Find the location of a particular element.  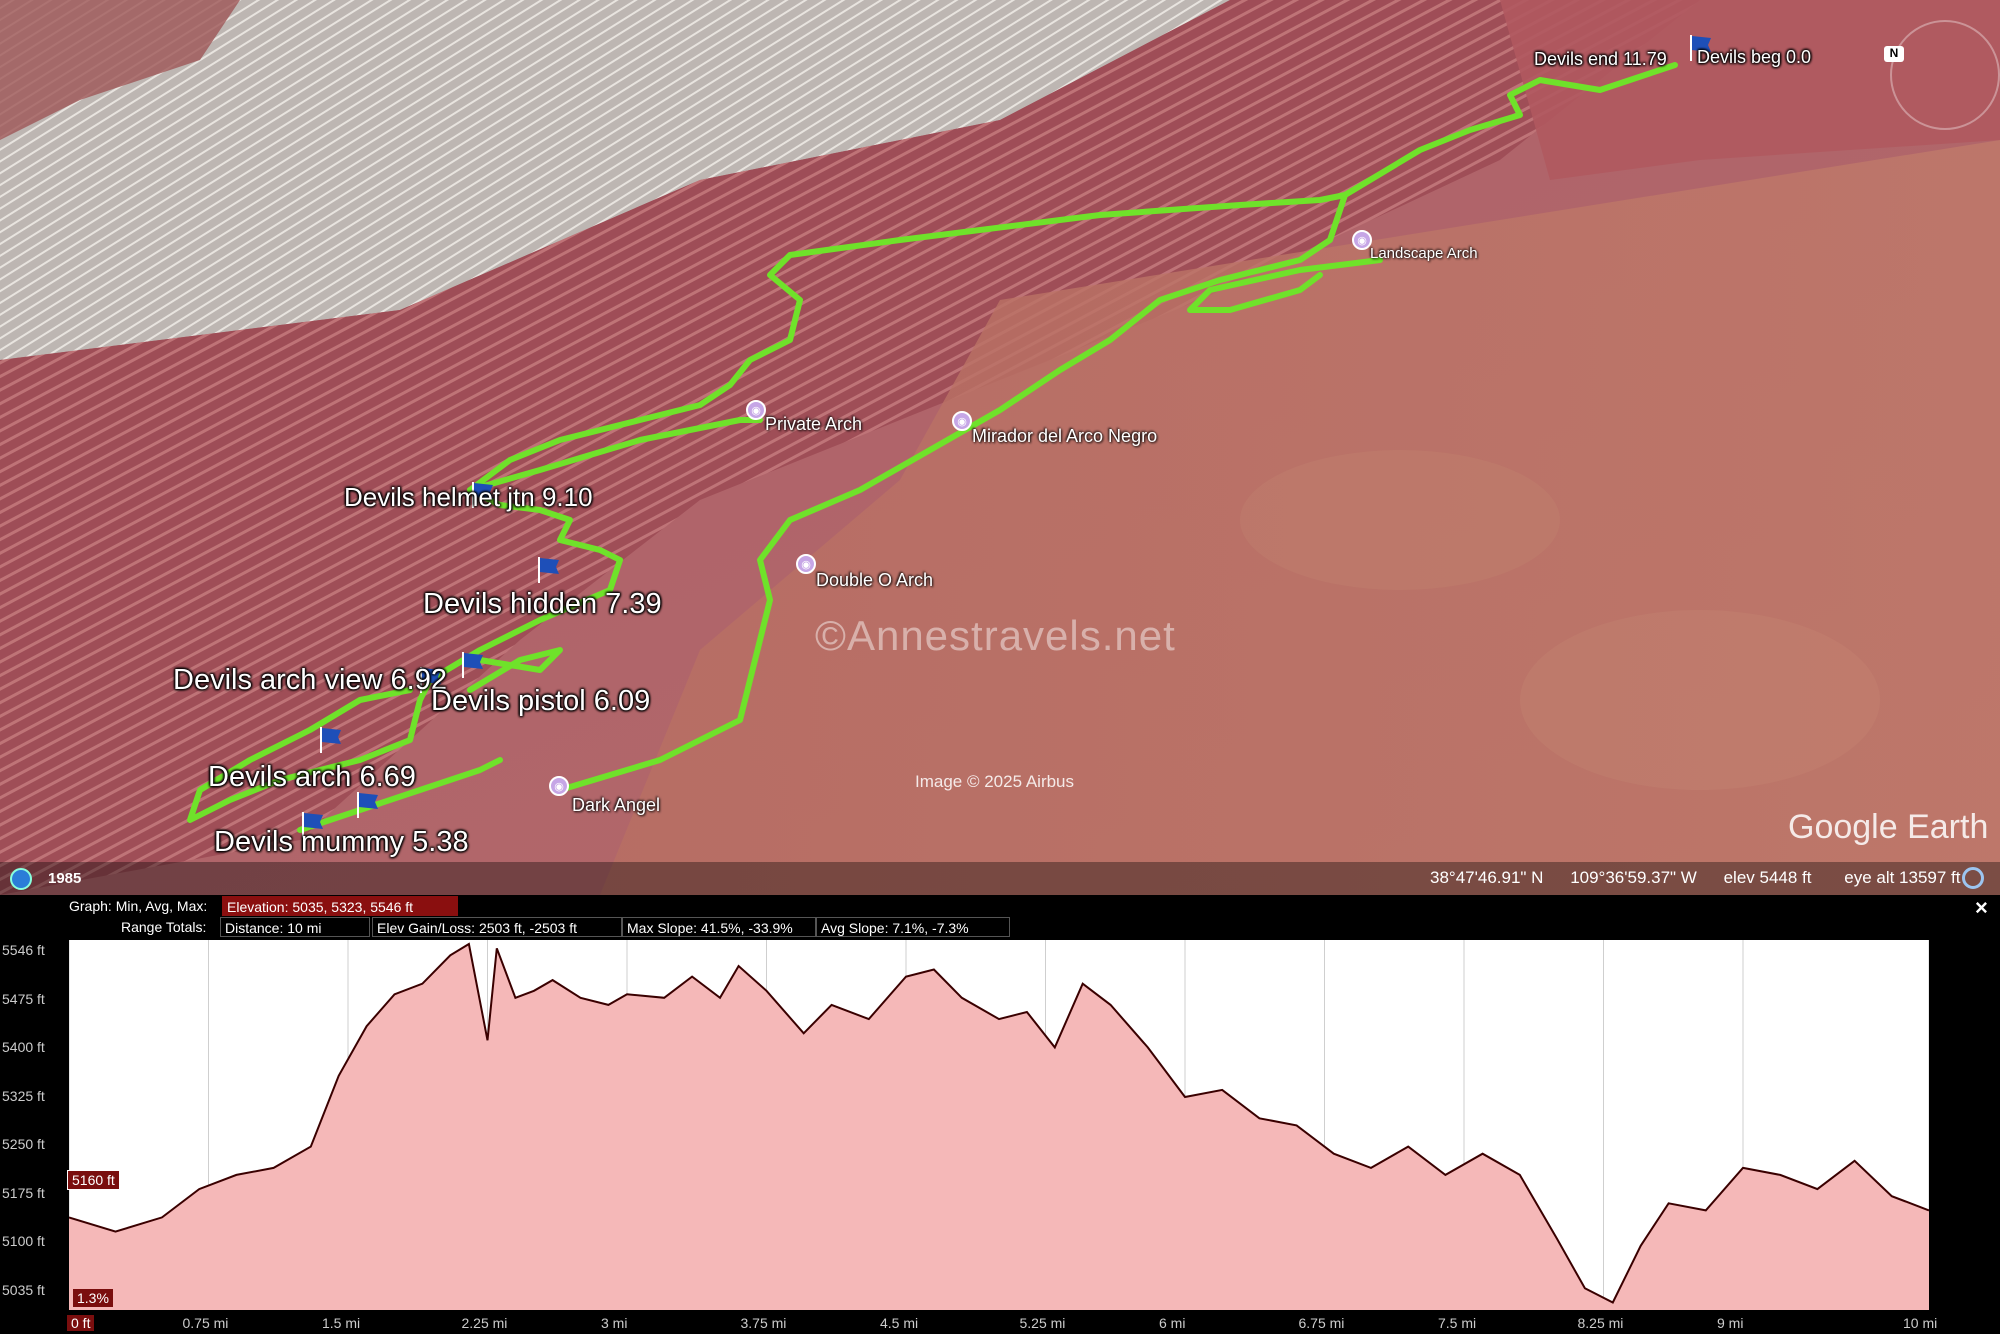

imagery-credit: Image © 2025 Airbus is located at coordinates (995, 781).